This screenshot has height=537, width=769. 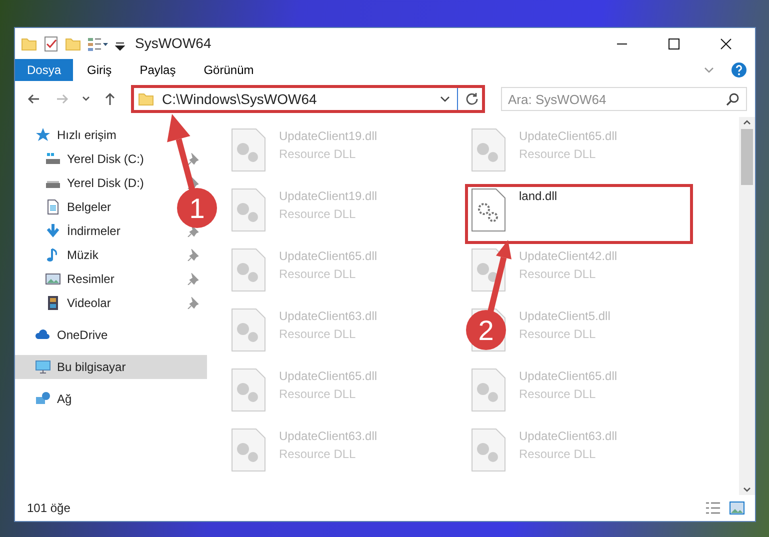 What do you see at coordinates (739, 70) in the screenshot?
I see `help-icon` at bounding box center [739, 70].